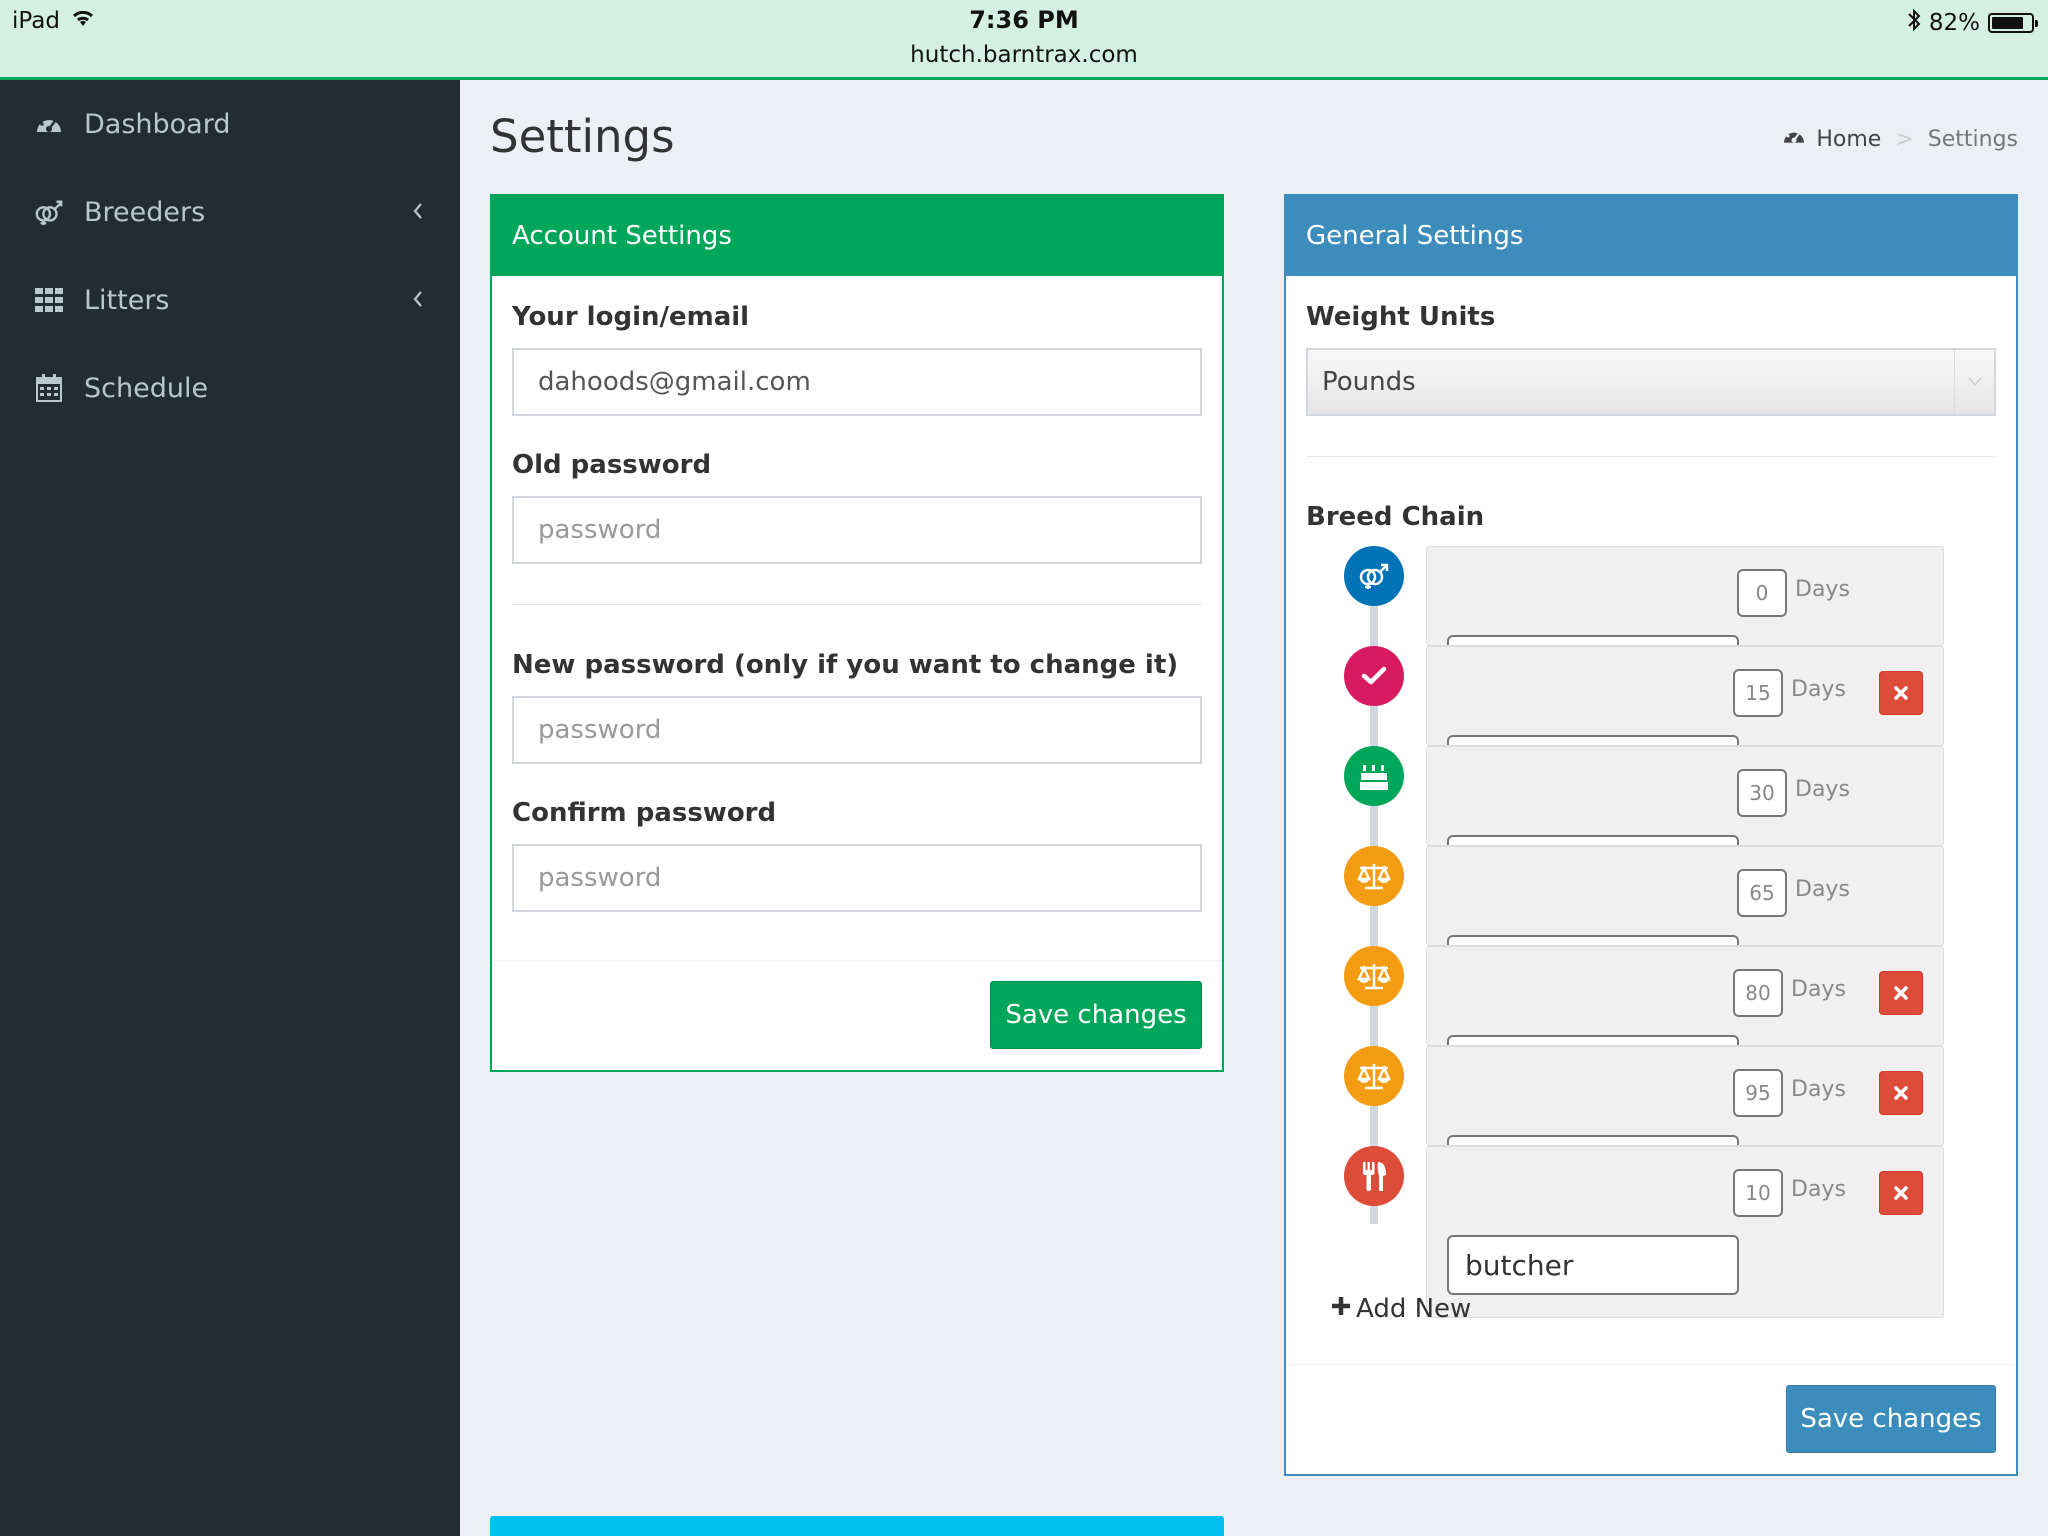 The image size is (2048, 1536). What do you see at coordinates (49, 300) in the screenshot?
I see `grid-icon` at bounding box center [49, 300].